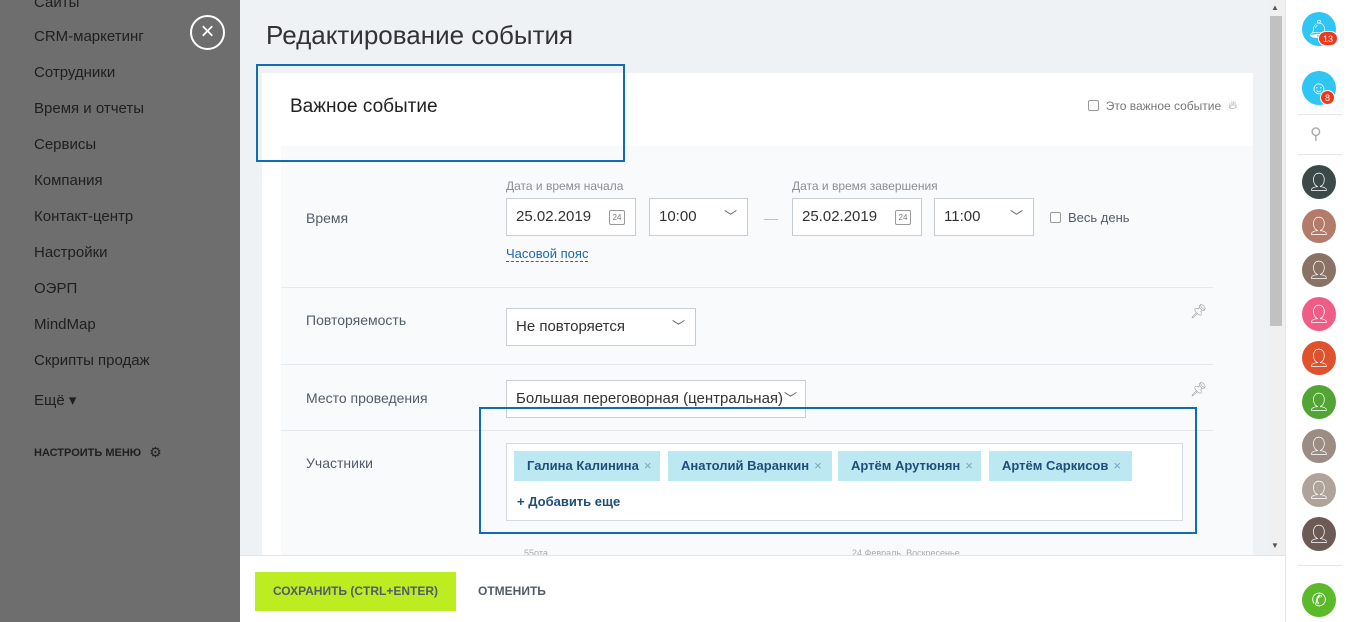 This screenshot has height=622, width=1365. What do you see at coordinates (356, 320) in the screenshot?
I see `repeat-label: Повторяемость` at bounding box center [356, 320].